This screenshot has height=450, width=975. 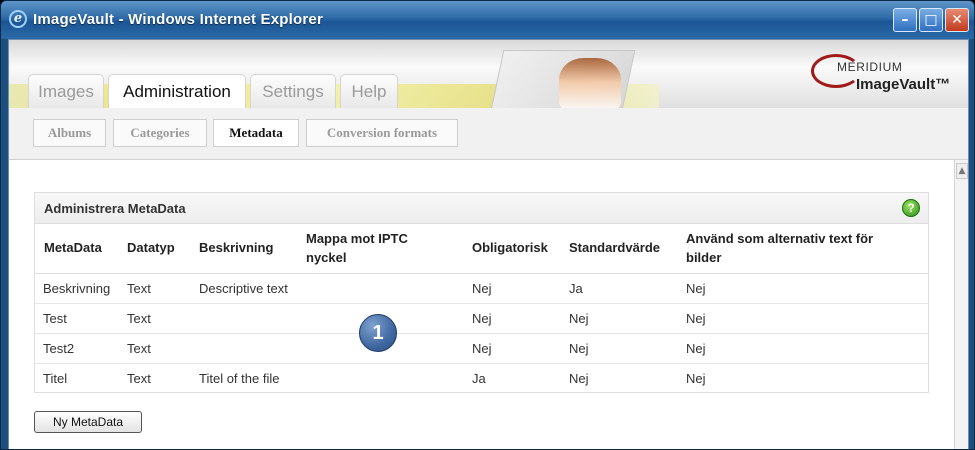 What do you see at coordinates (382, 133) in the screenshot?
I see `subnav-conversion-formats: Conversion formats` at bounding box center [382, 133].